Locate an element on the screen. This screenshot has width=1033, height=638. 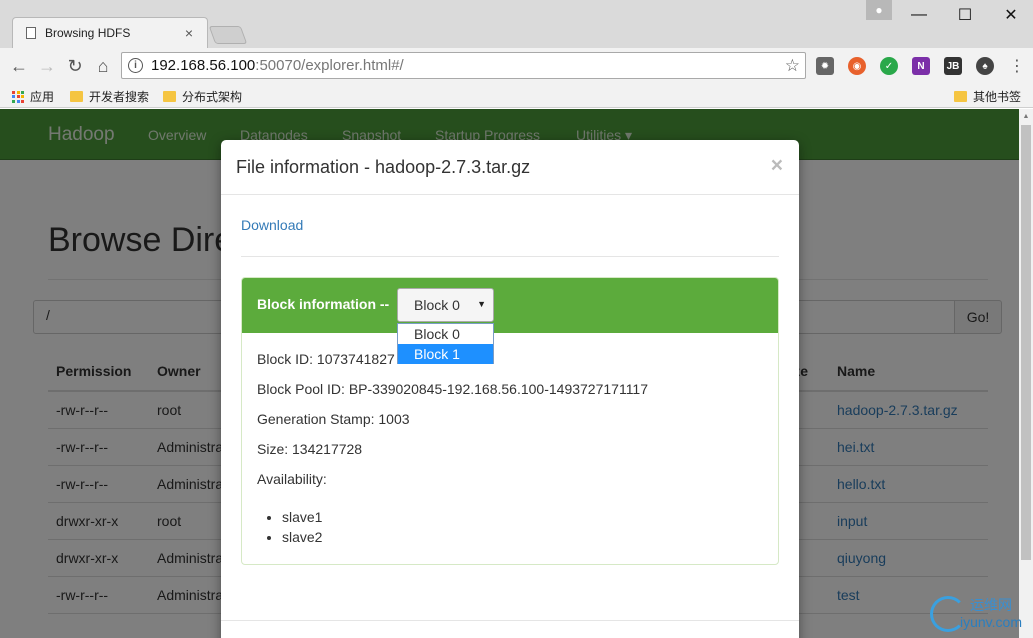
onenote-icon: N is located at coordinates (921, 66).